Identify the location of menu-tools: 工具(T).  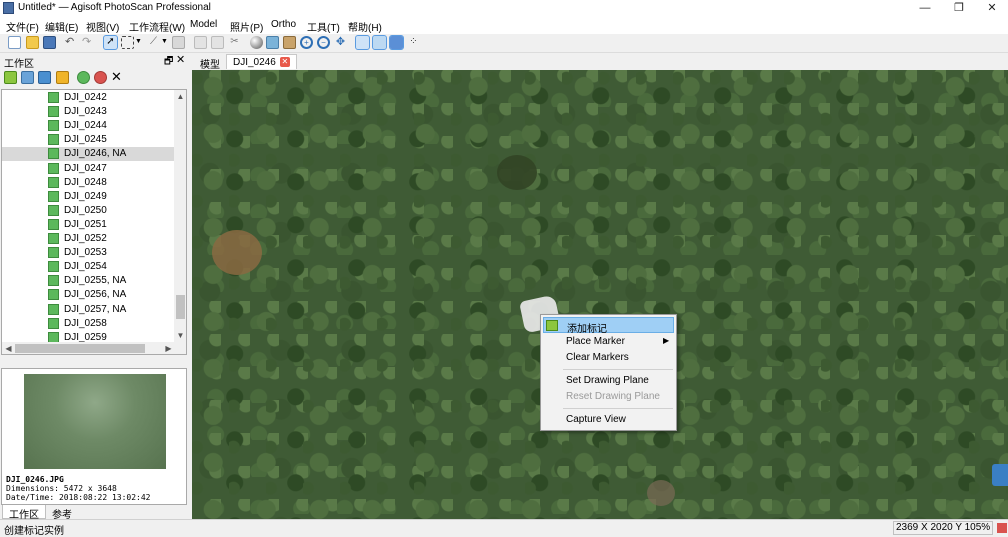
(323, 26).